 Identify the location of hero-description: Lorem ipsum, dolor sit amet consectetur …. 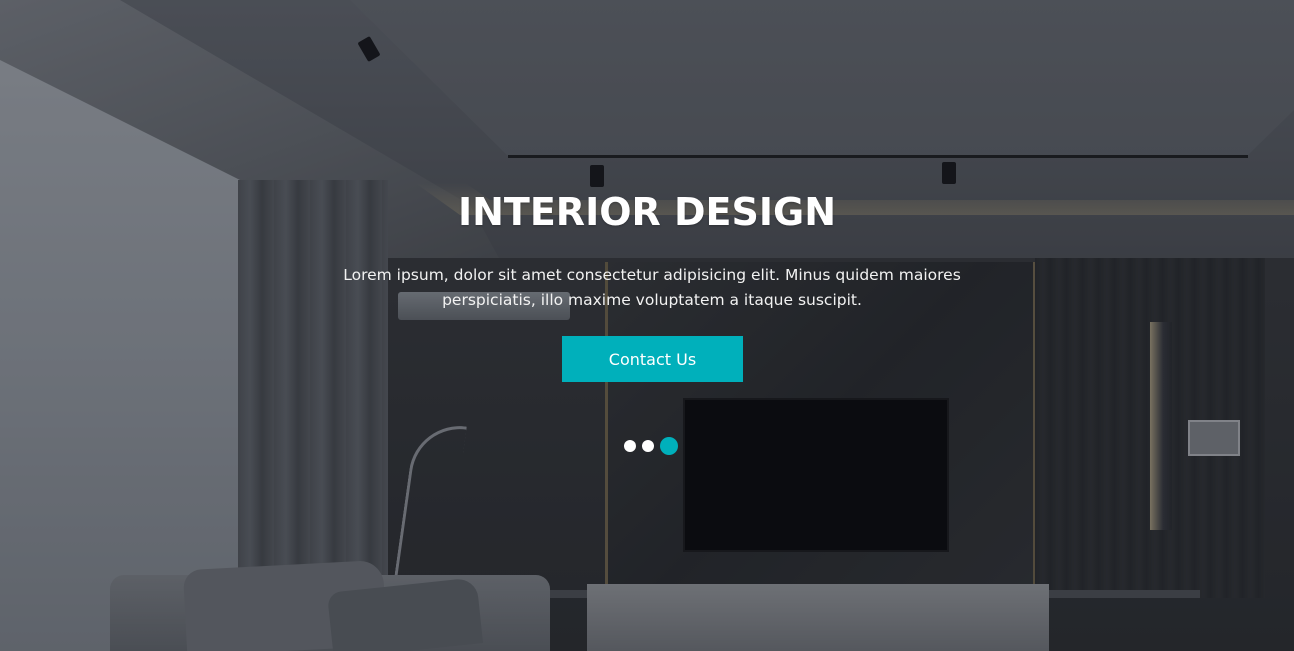
(652, 287).